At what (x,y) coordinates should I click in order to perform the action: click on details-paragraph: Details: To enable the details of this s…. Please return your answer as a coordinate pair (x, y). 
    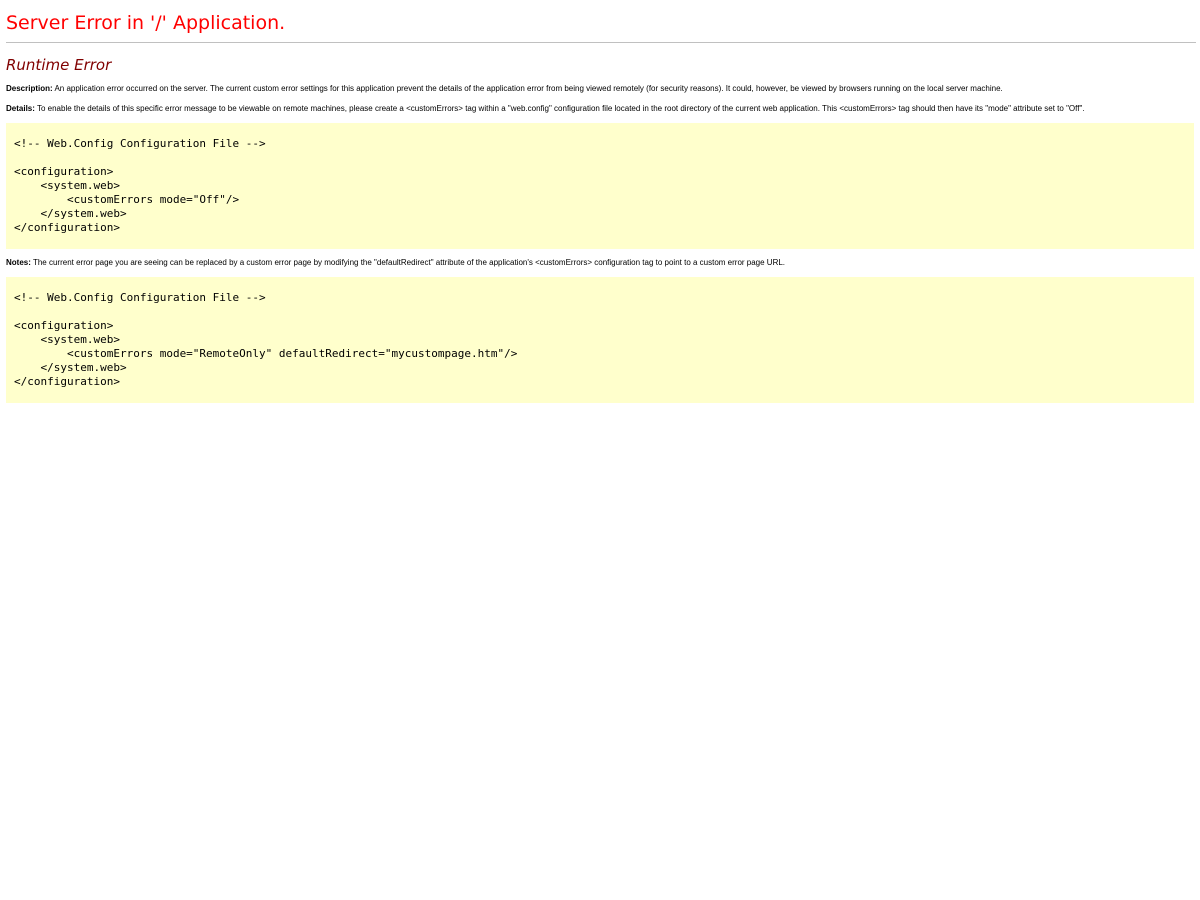
    Looking at the image, I should click on (600, 109).